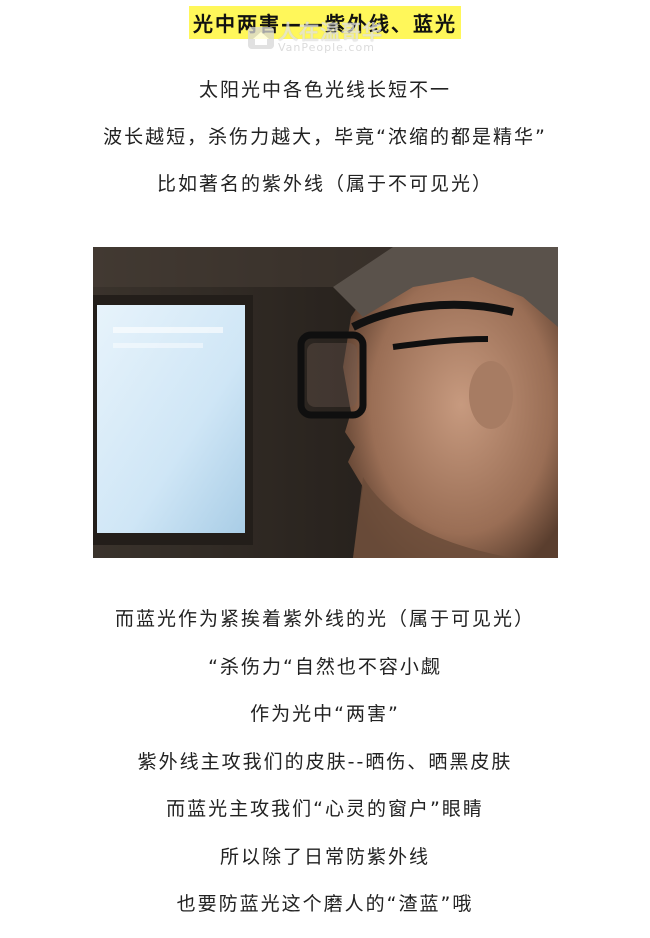  I want to click on body-line: 所以除了日常防紫外线, so click(324, 856).